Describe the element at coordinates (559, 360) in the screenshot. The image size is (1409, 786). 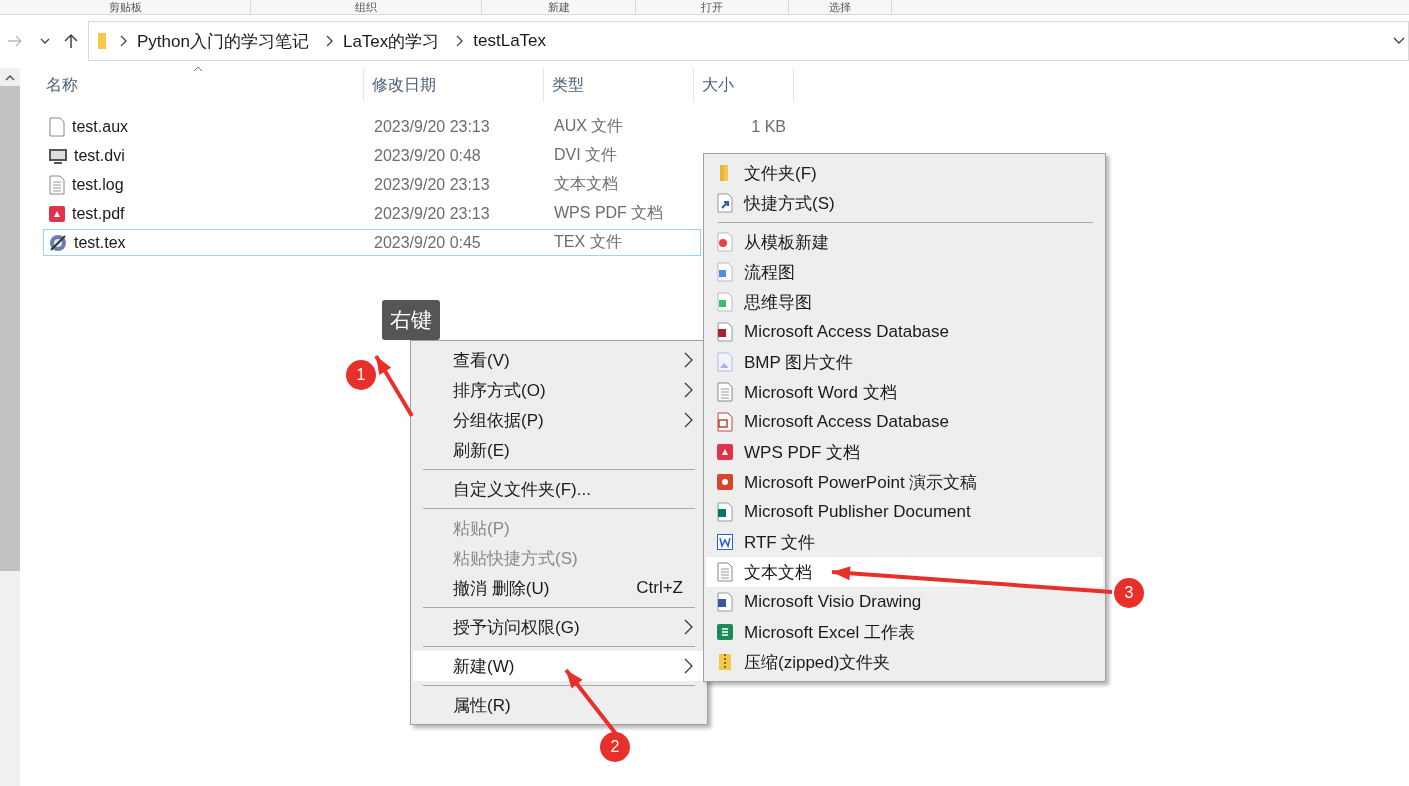
I see `menu-item: 查看(V)` at that location.